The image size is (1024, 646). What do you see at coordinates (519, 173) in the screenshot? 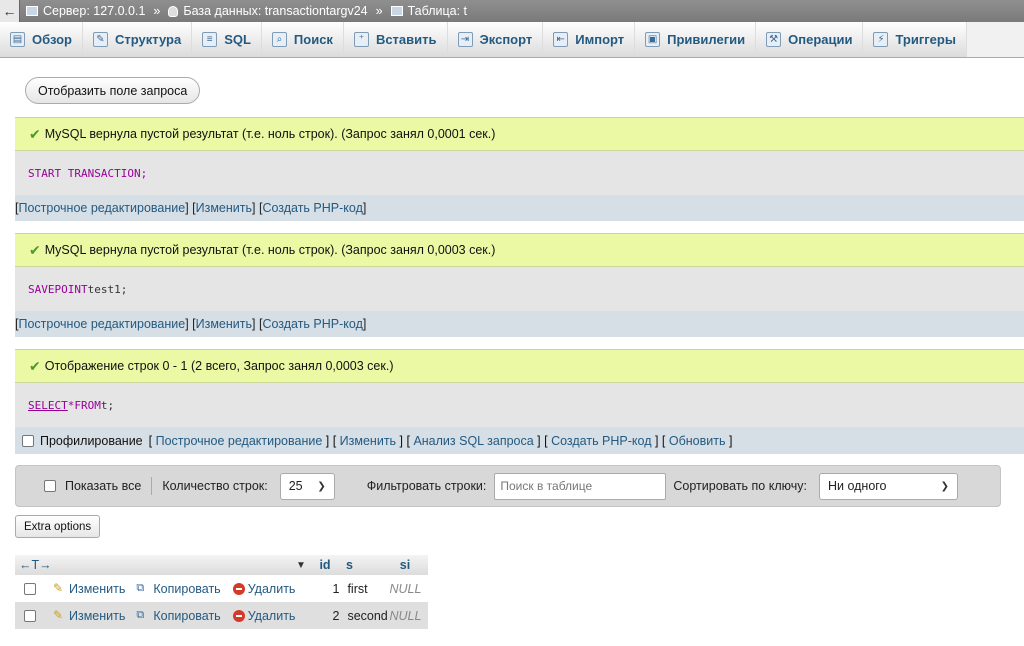
I see `sql-query-display: START TRANSACTION;` at bounding box center [519, 173].